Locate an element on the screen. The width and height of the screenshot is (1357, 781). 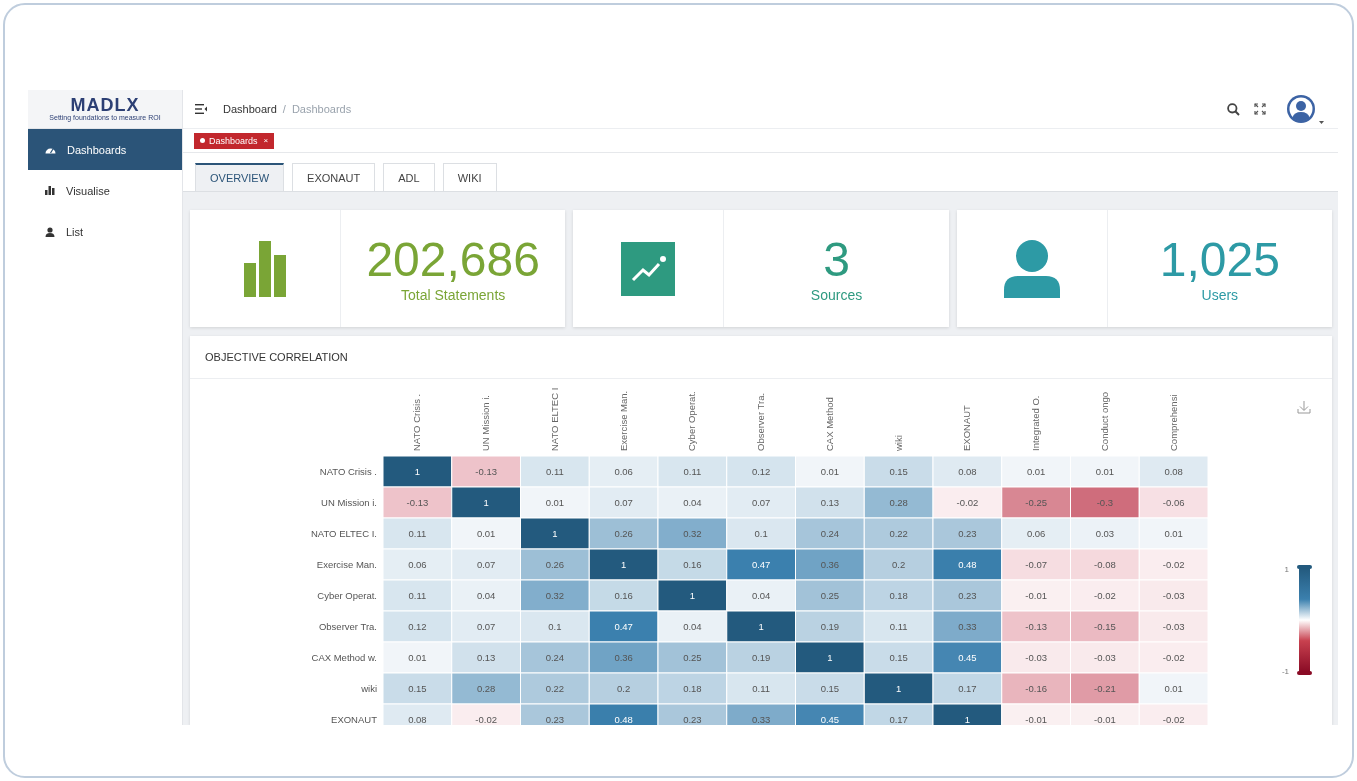
row-label: NATO ELTEC I. is located at coordinates (344, 533).